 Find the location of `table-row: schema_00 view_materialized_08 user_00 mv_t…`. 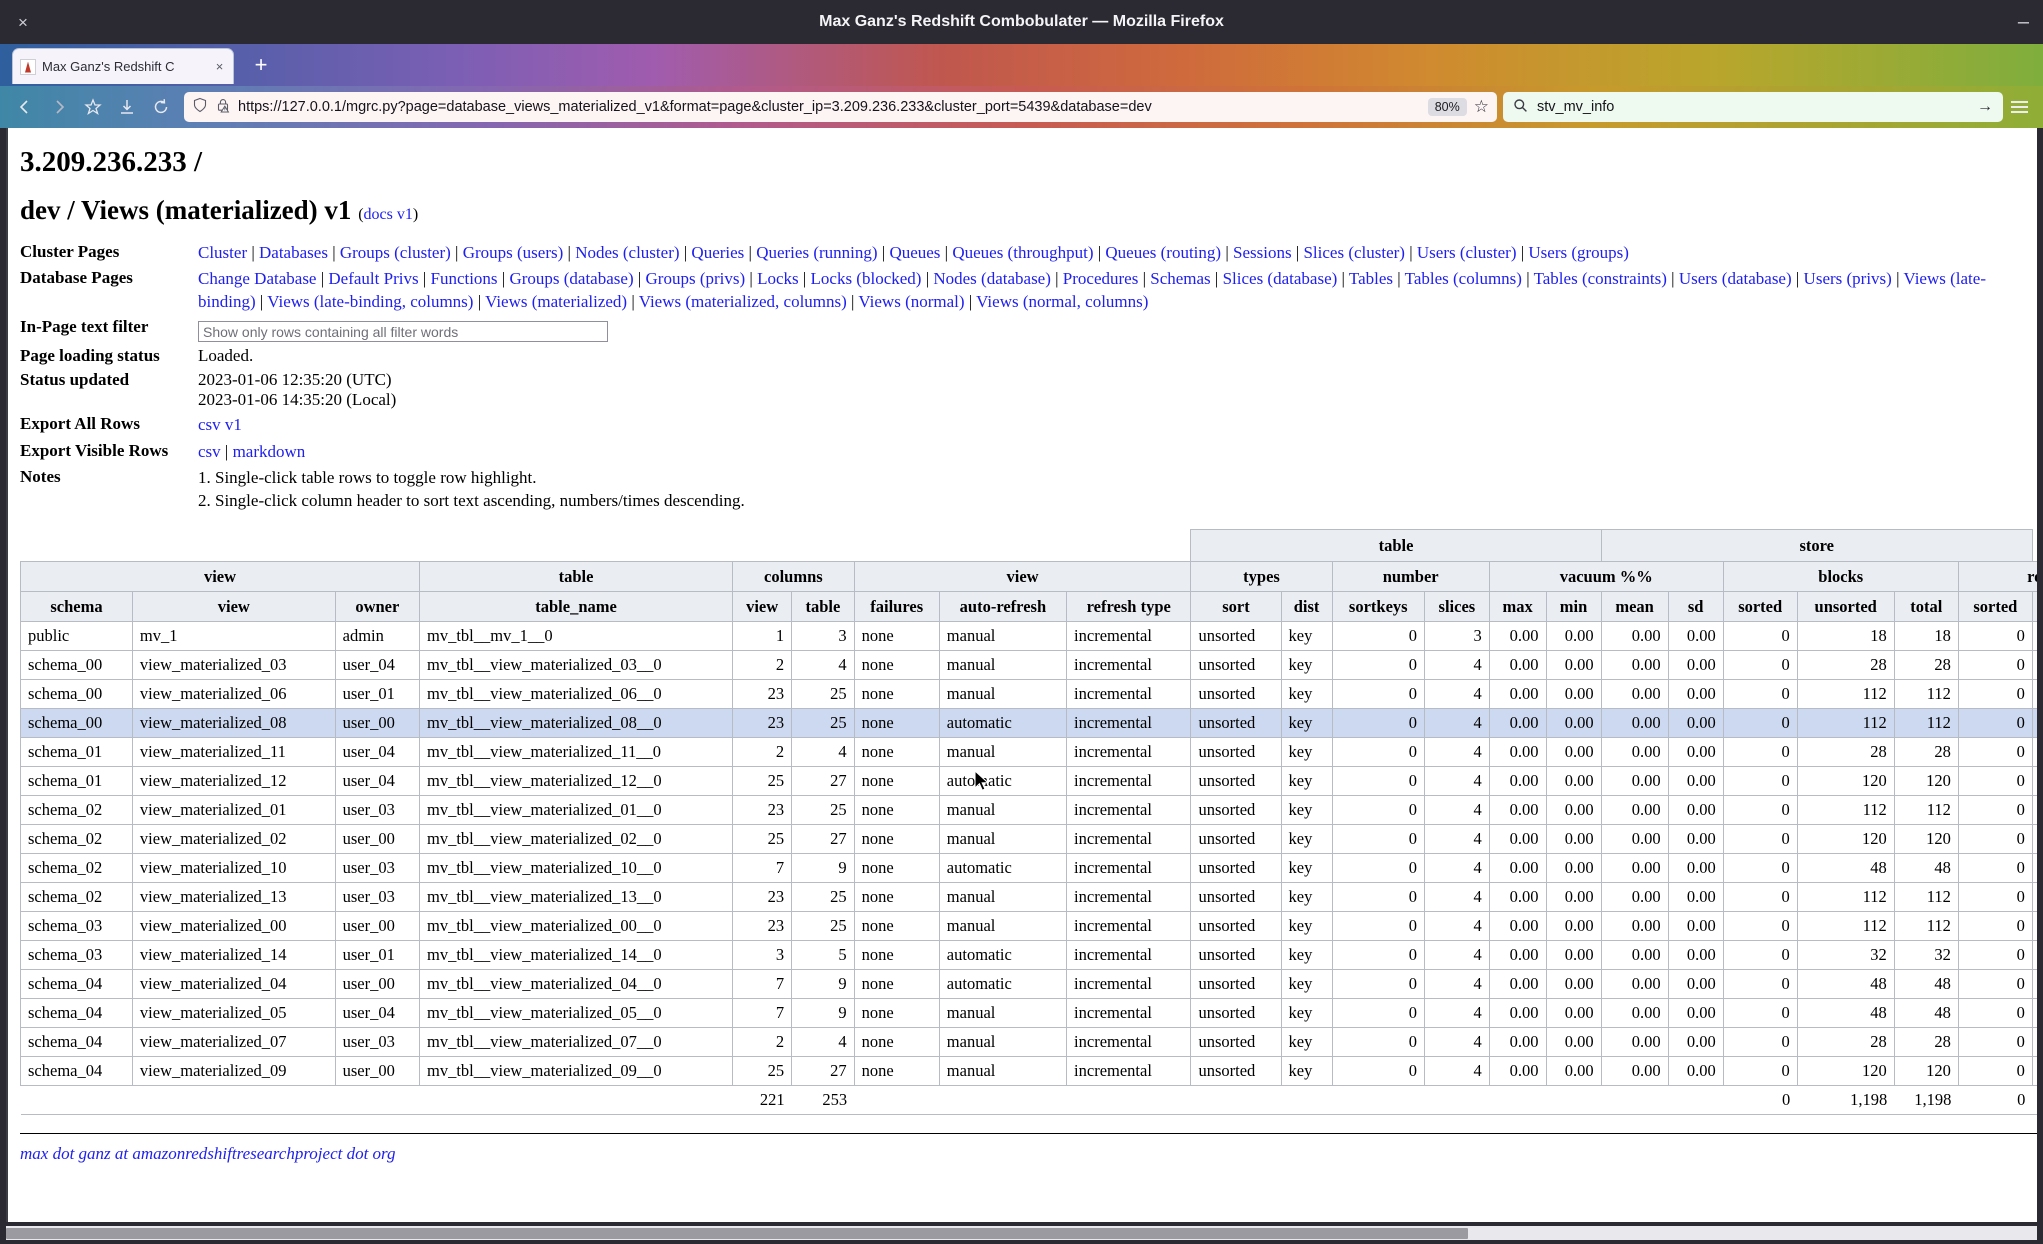

table-row: schema_00 view_materialized_08 user_00 mv_t… is located at coordinates (1028, 723).